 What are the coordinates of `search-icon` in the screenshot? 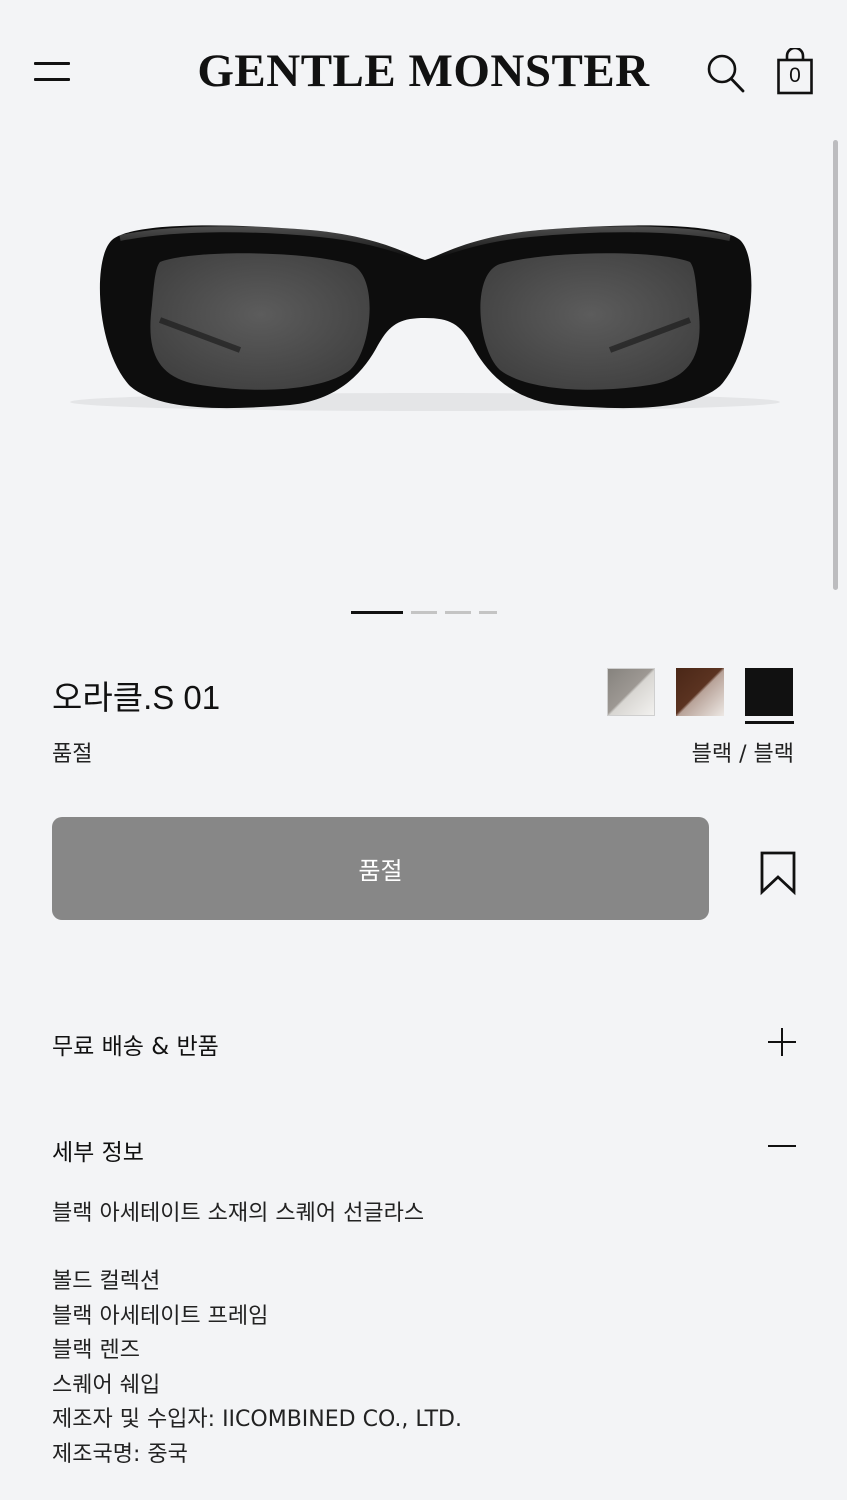 It's located at (726, 73).